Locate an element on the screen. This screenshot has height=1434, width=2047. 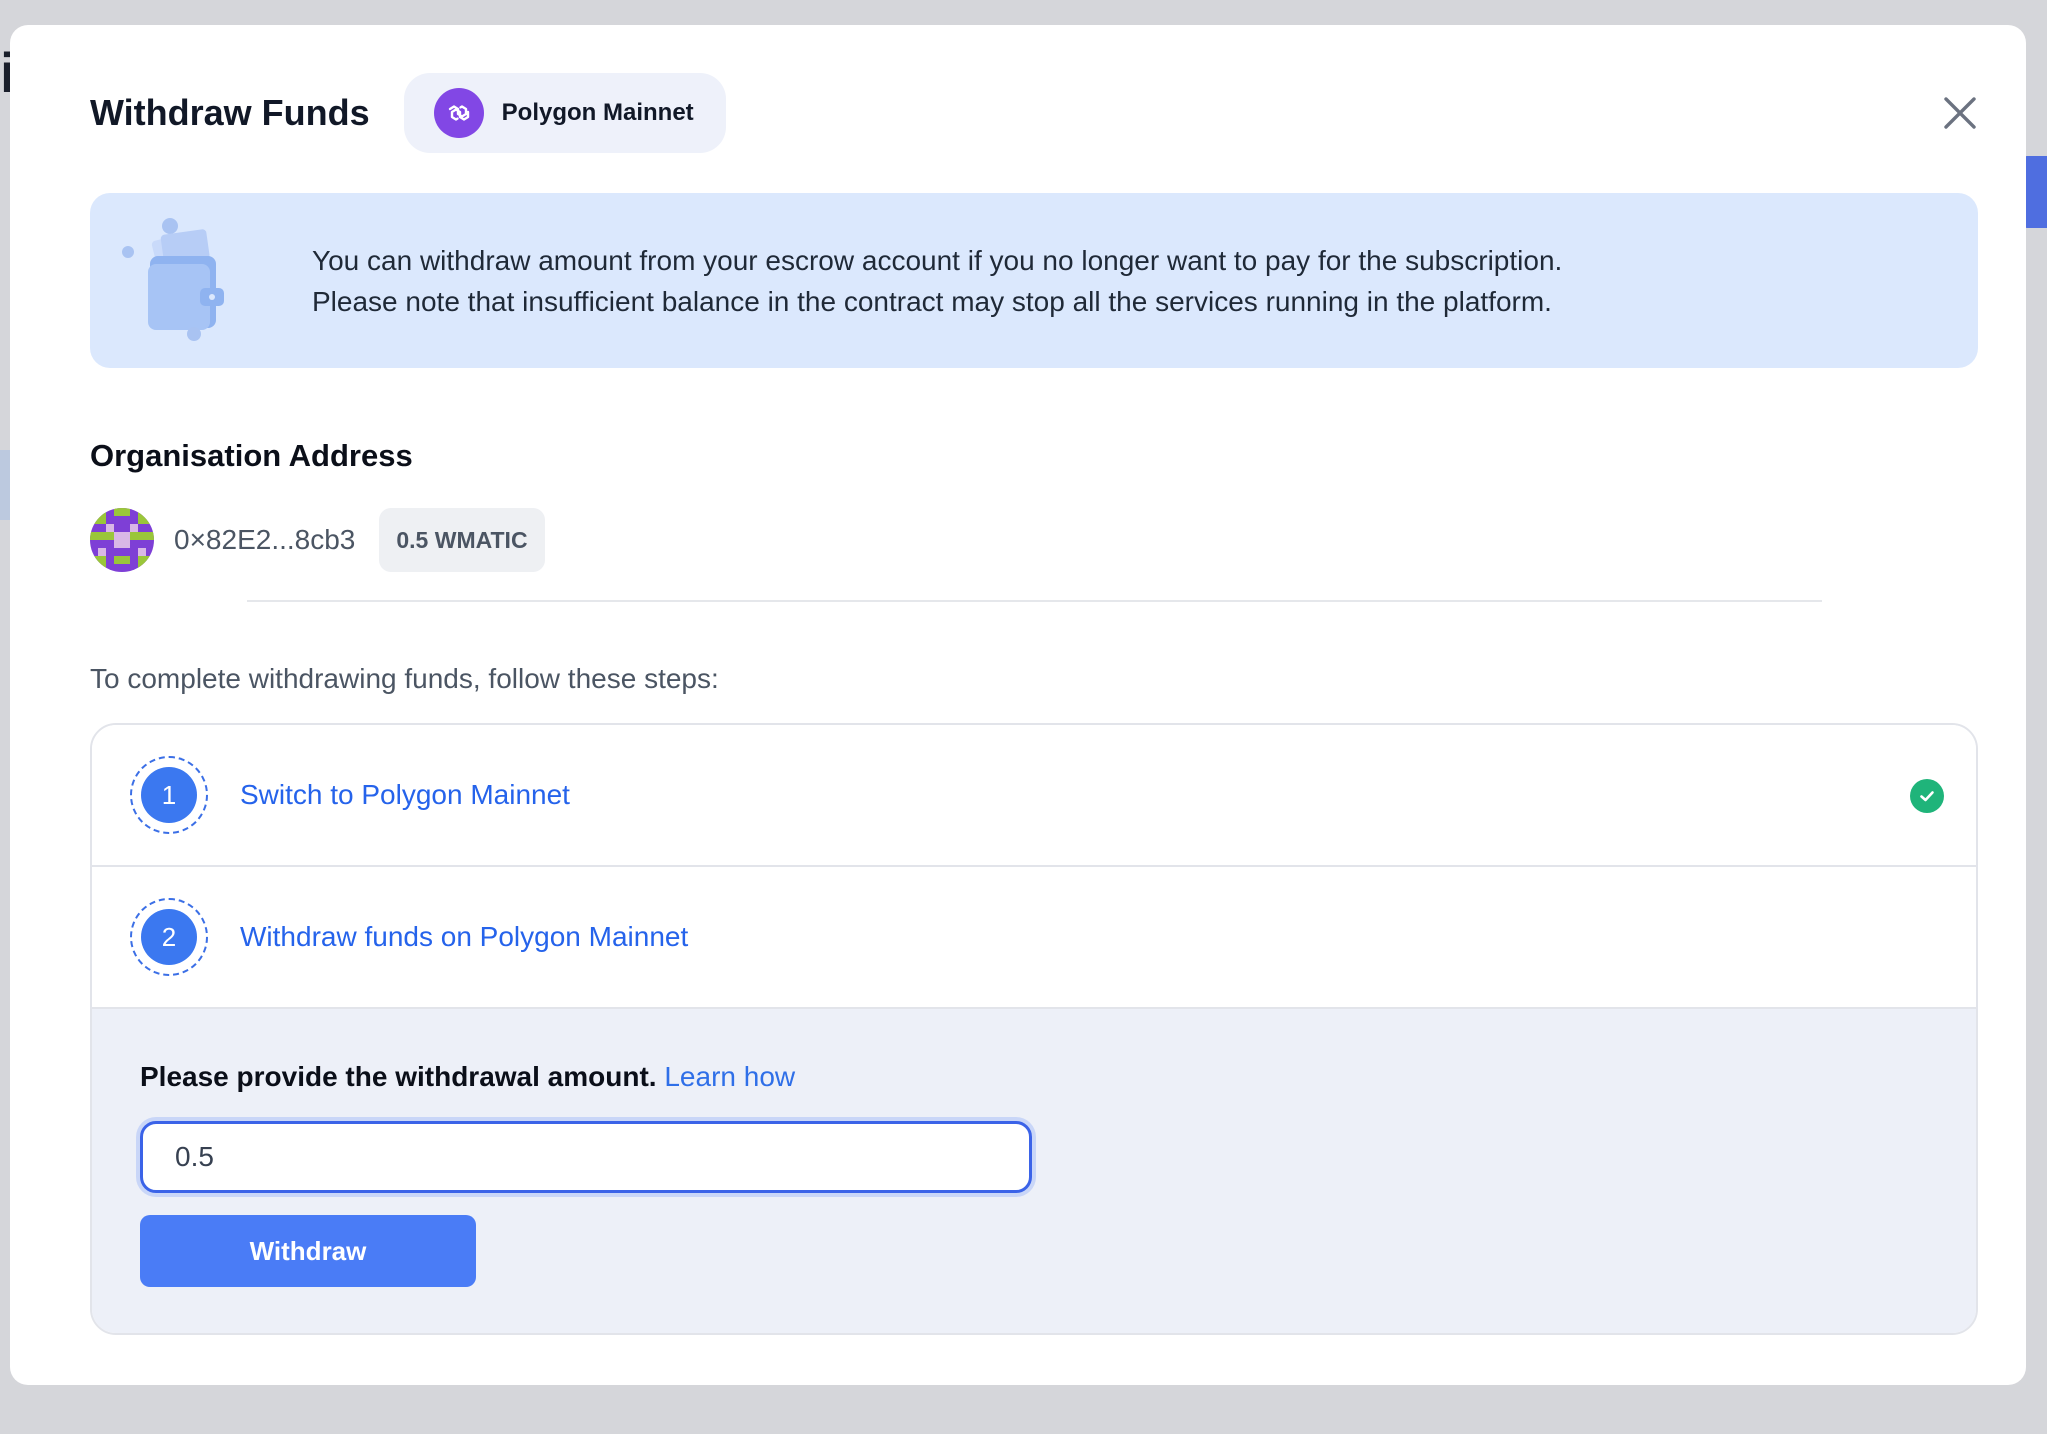
close-button is located at coordinates (1960, 113).